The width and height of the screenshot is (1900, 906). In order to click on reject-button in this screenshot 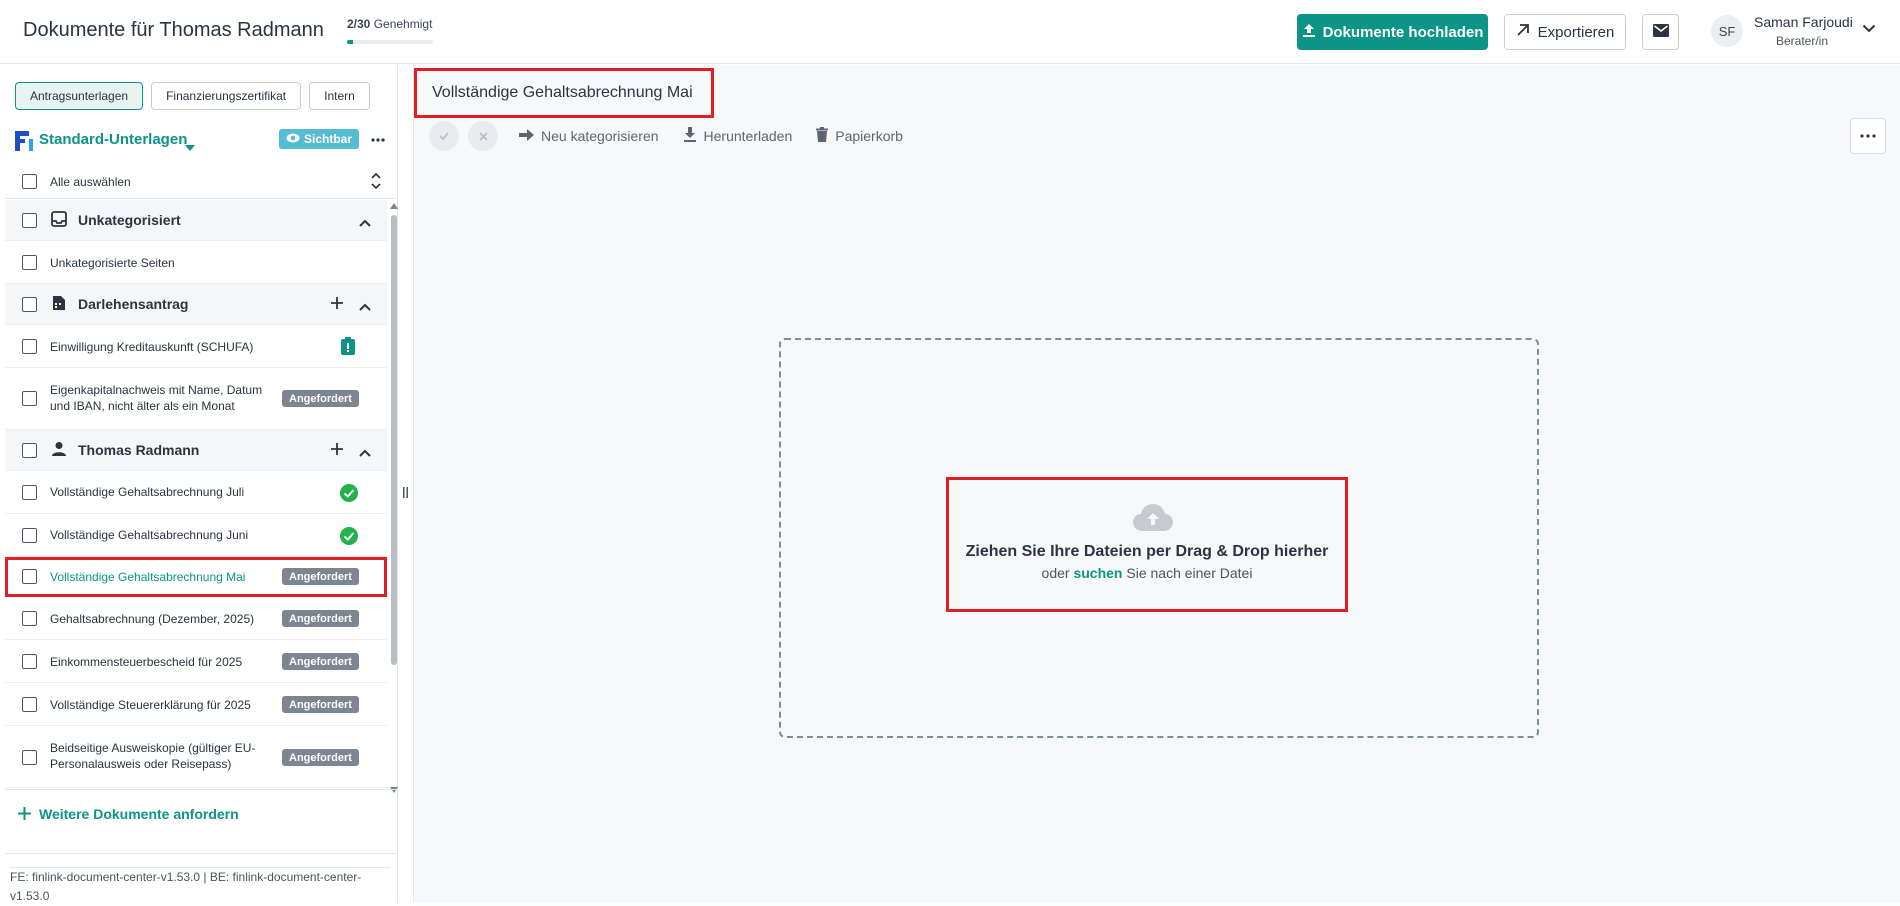, I will do `click(483, 136)`.